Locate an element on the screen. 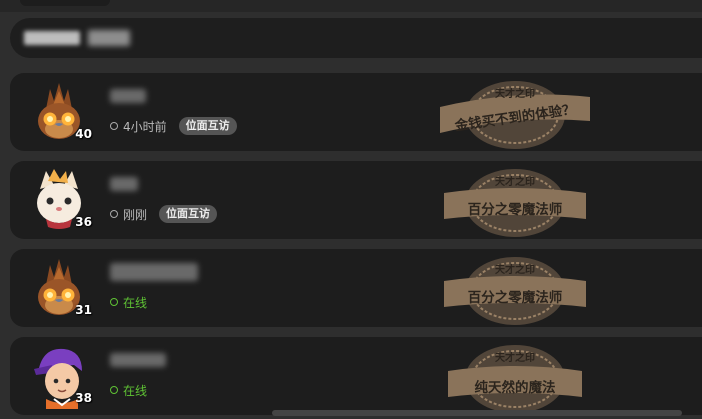 This screenshot has height=419, width=702. status-line: 刚刚 位面互访 is located at coordinates (164, 214).